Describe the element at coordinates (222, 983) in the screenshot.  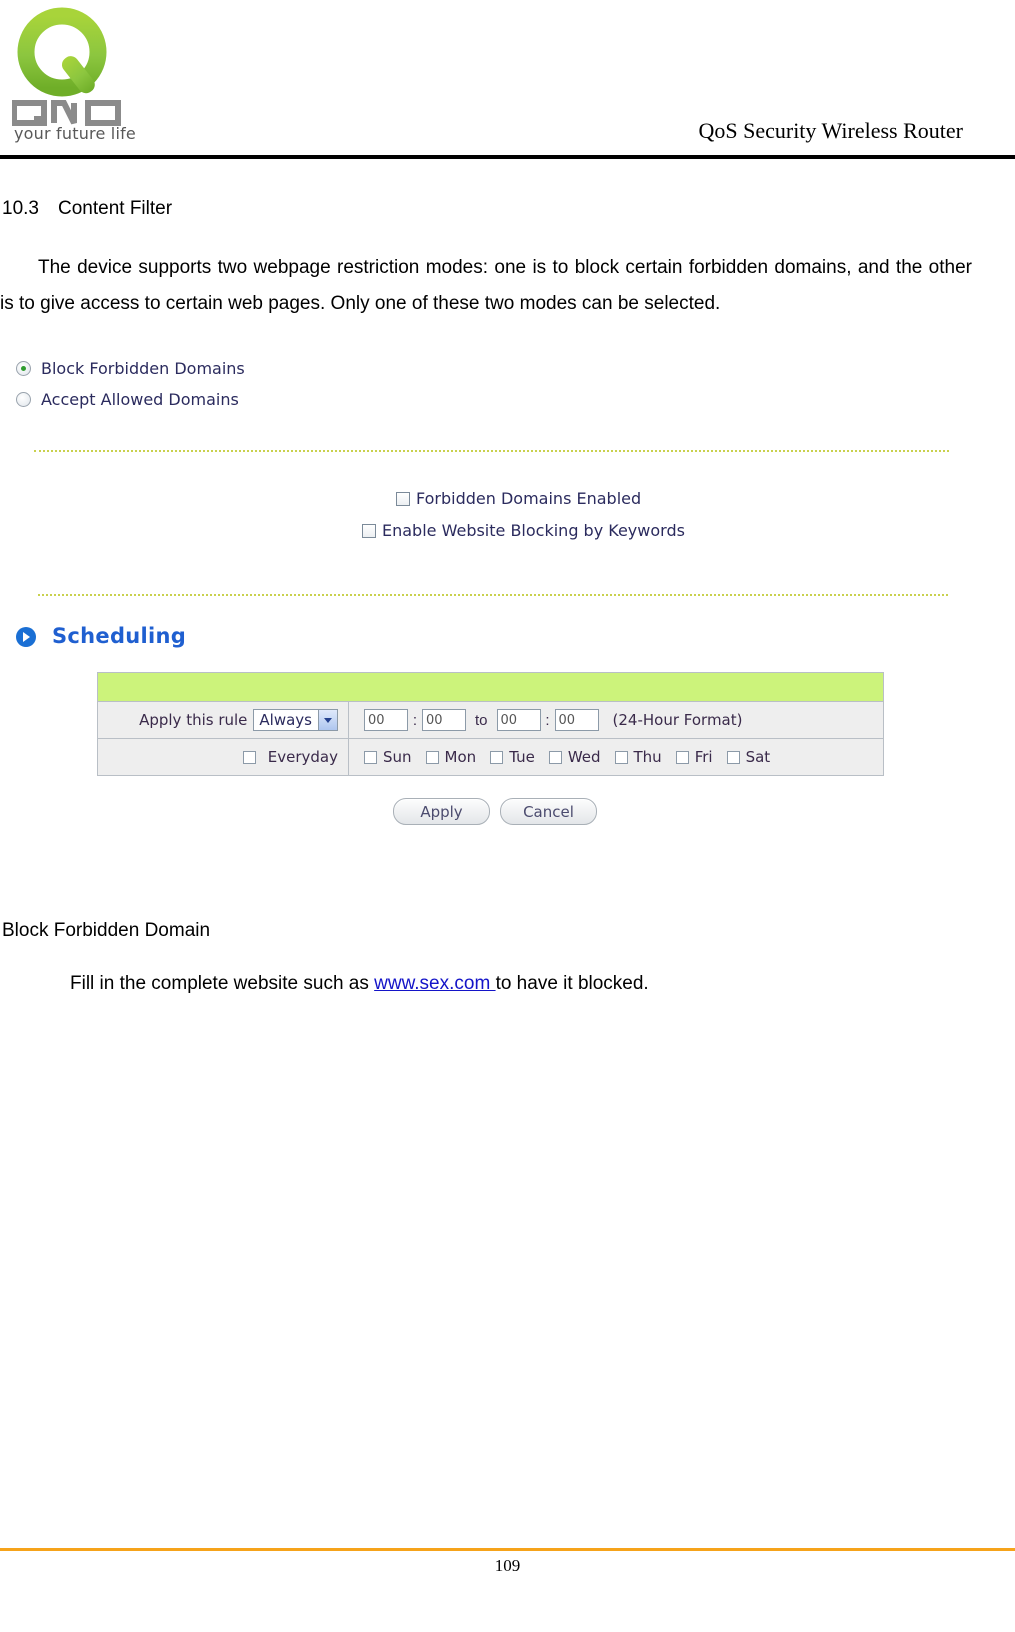
I see `fill-in-prefix: Fill in the complete website such as` at that location.